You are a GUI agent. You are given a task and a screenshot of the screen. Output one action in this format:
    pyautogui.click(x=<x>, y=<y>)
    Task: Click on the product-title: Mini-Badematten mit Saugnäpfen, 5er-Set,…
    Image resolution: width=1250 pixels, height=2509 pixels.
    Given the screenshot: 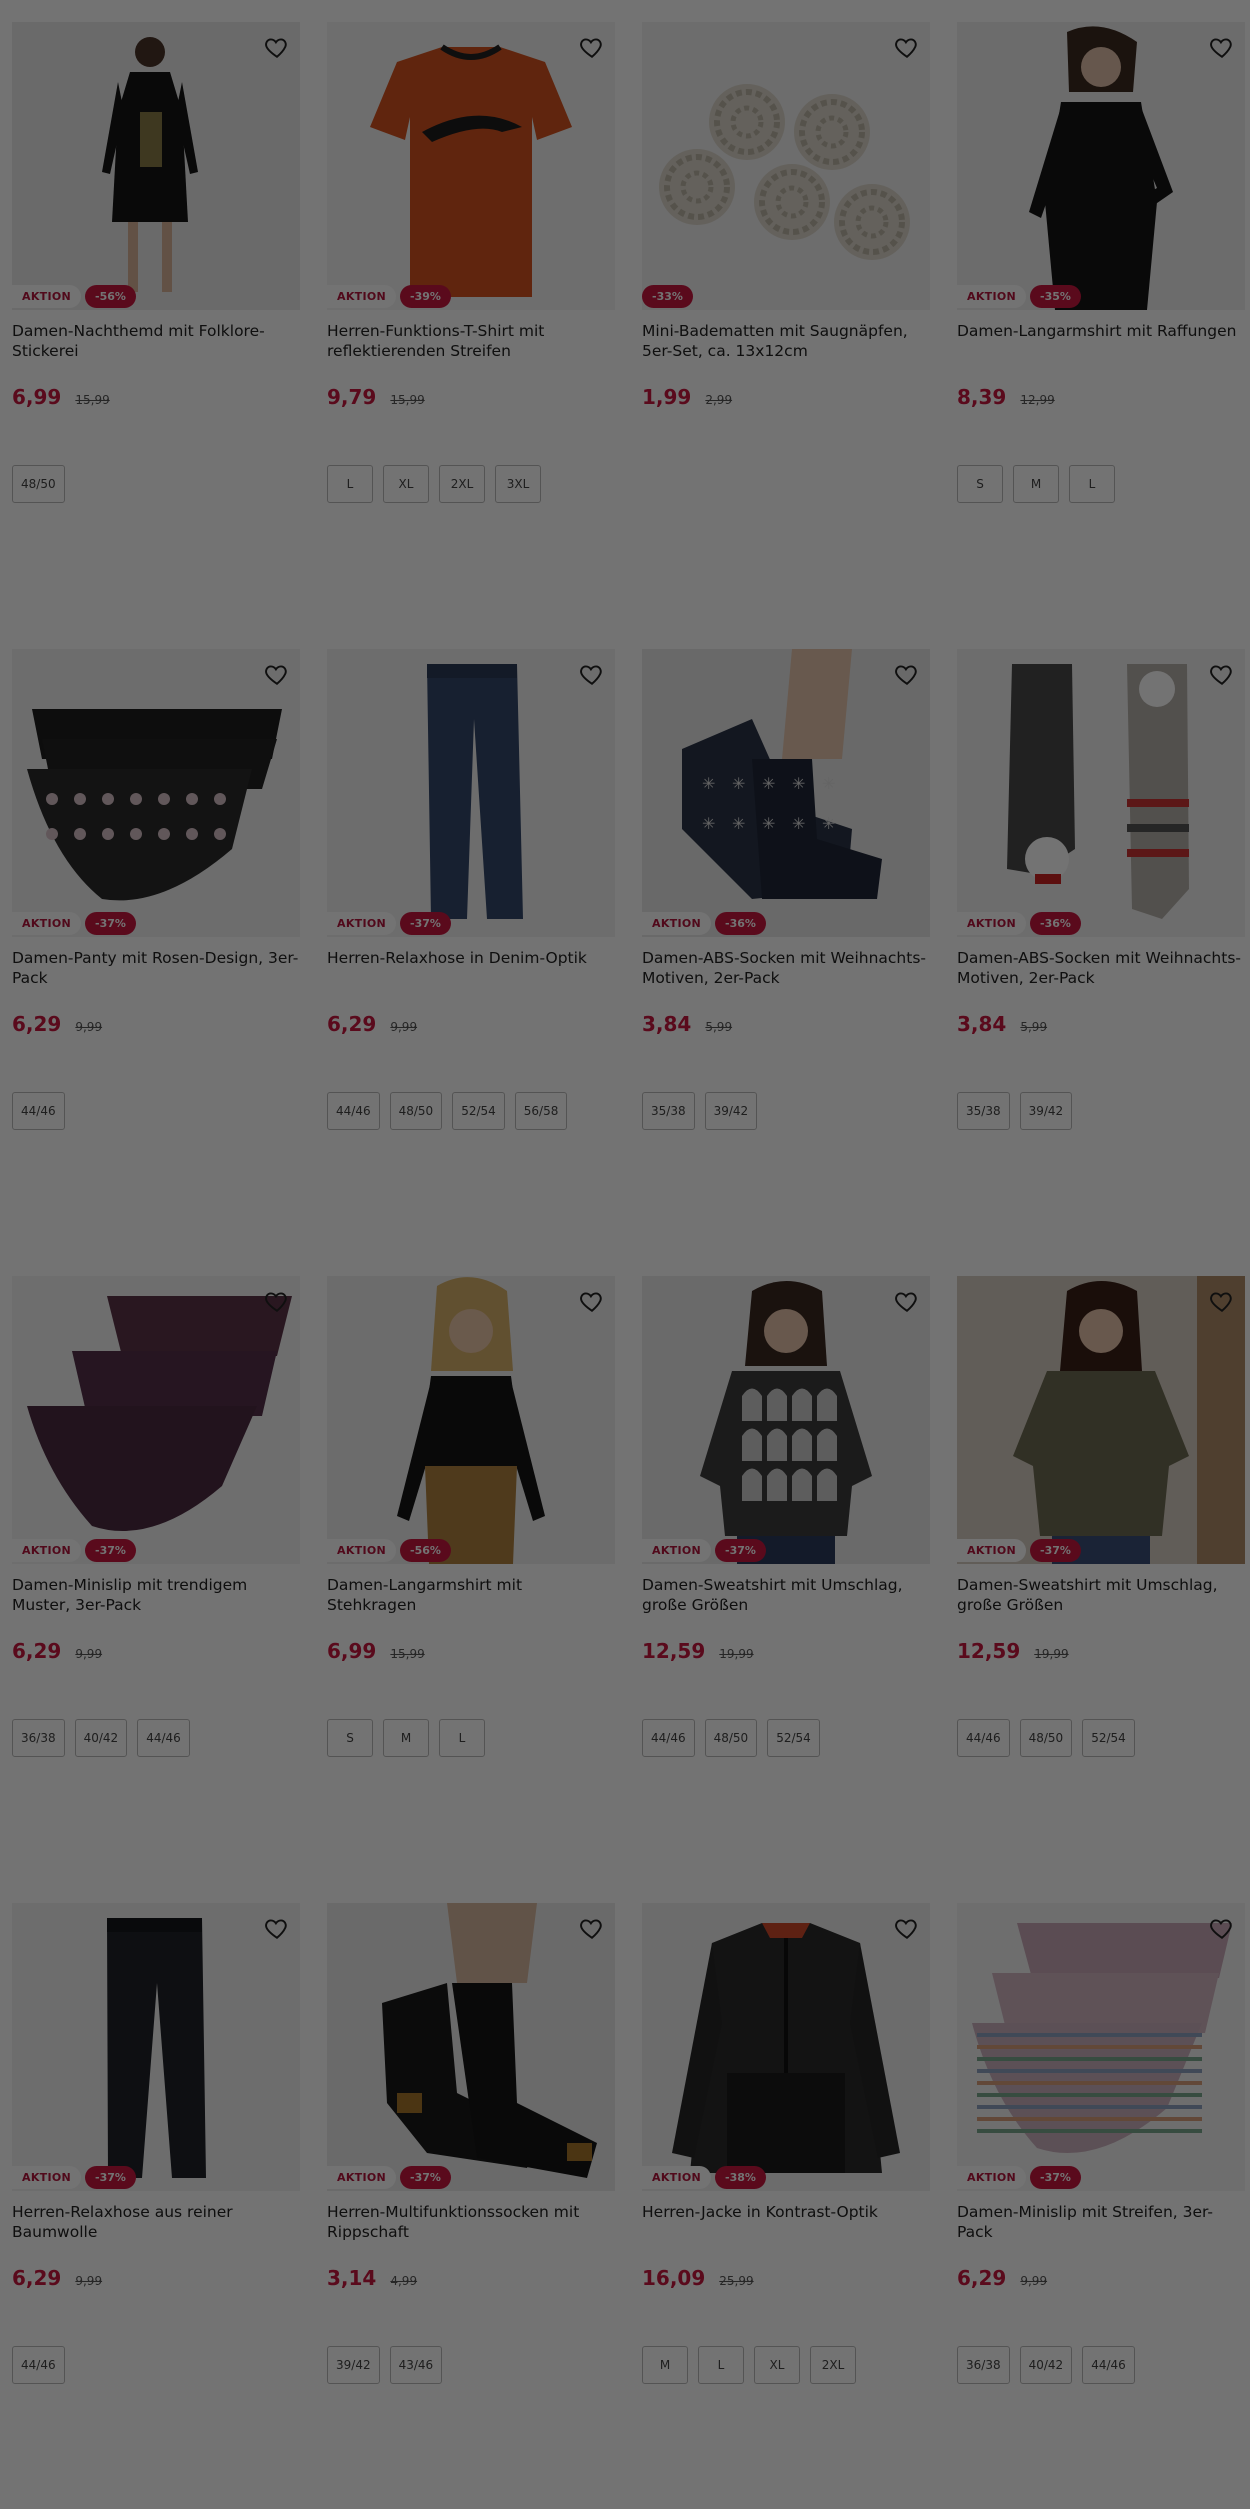 What is the action you would take?
    pyautogui.click(x=786, y=351)
    